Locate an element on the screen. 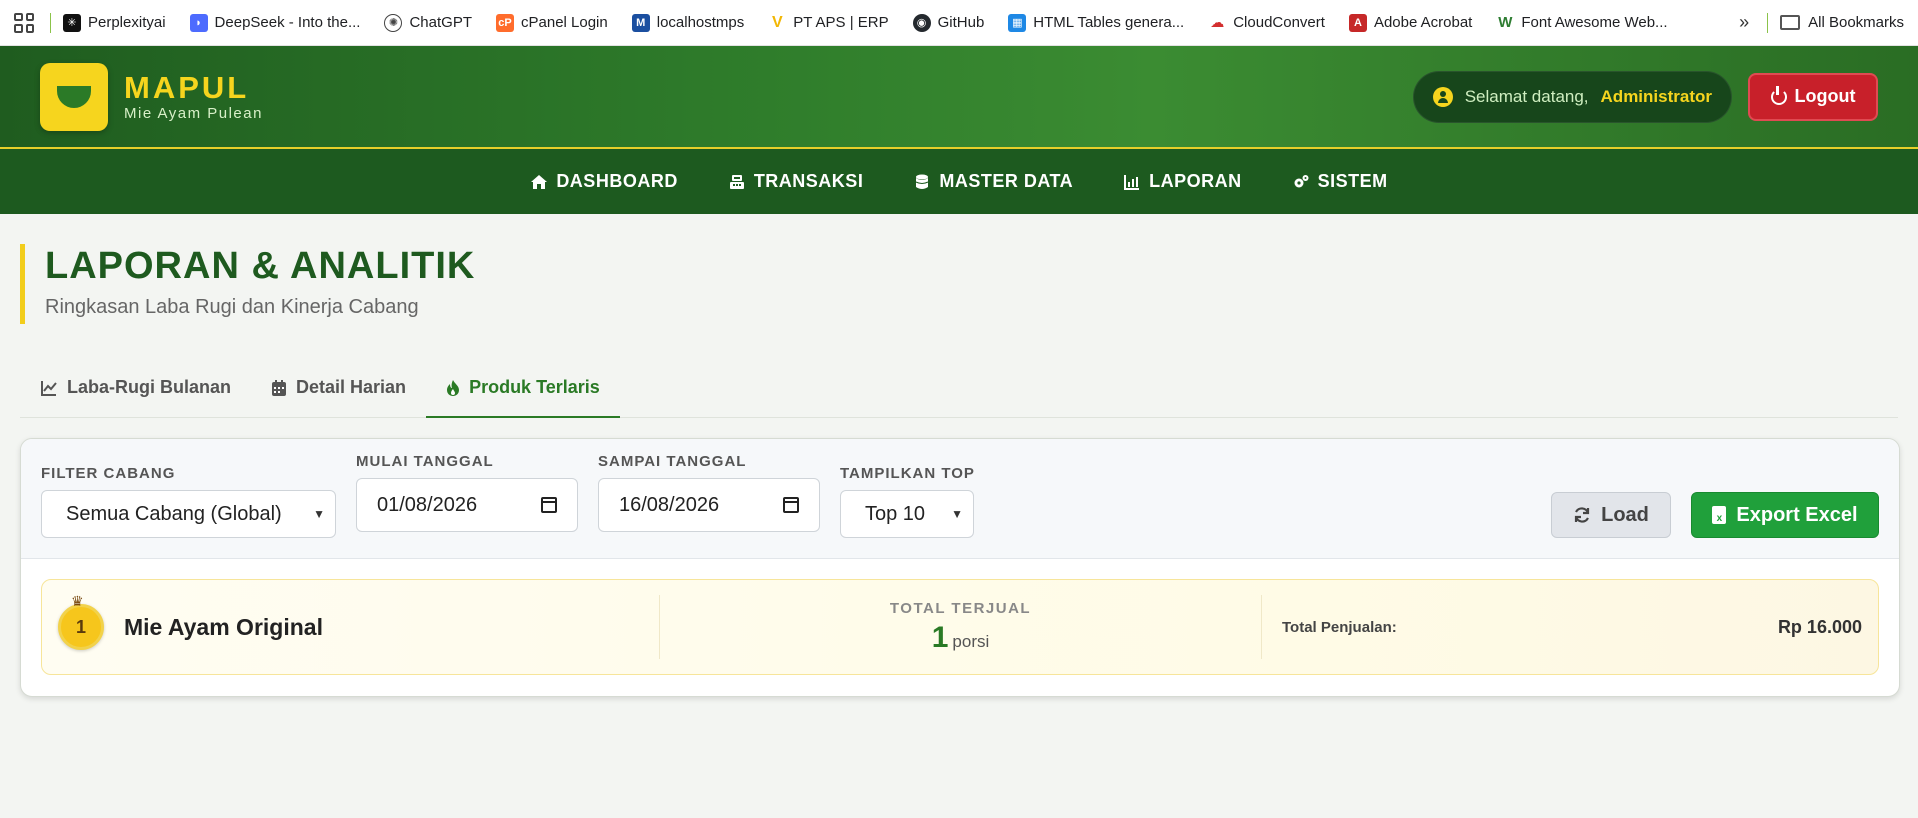 Image resolution: width=1918 pixels, height=818 pixels. filter-cabang: FILTER CABANG Semua Cabang (Global) ▼ is located at coordinates (188, 501).